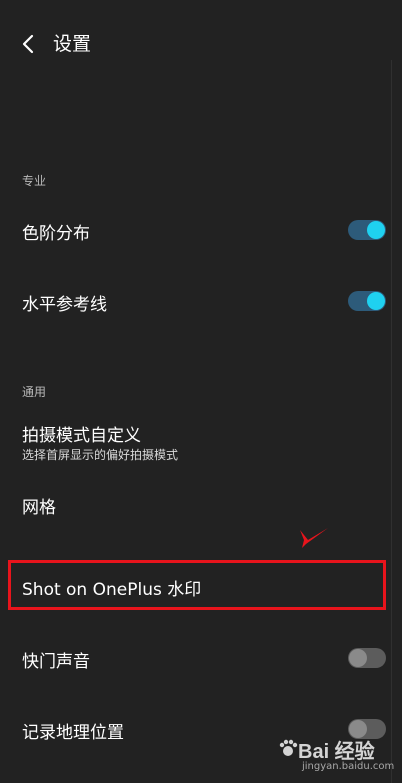 The image size is (402, 783). I want to click on row-grid, so click(201, 505).